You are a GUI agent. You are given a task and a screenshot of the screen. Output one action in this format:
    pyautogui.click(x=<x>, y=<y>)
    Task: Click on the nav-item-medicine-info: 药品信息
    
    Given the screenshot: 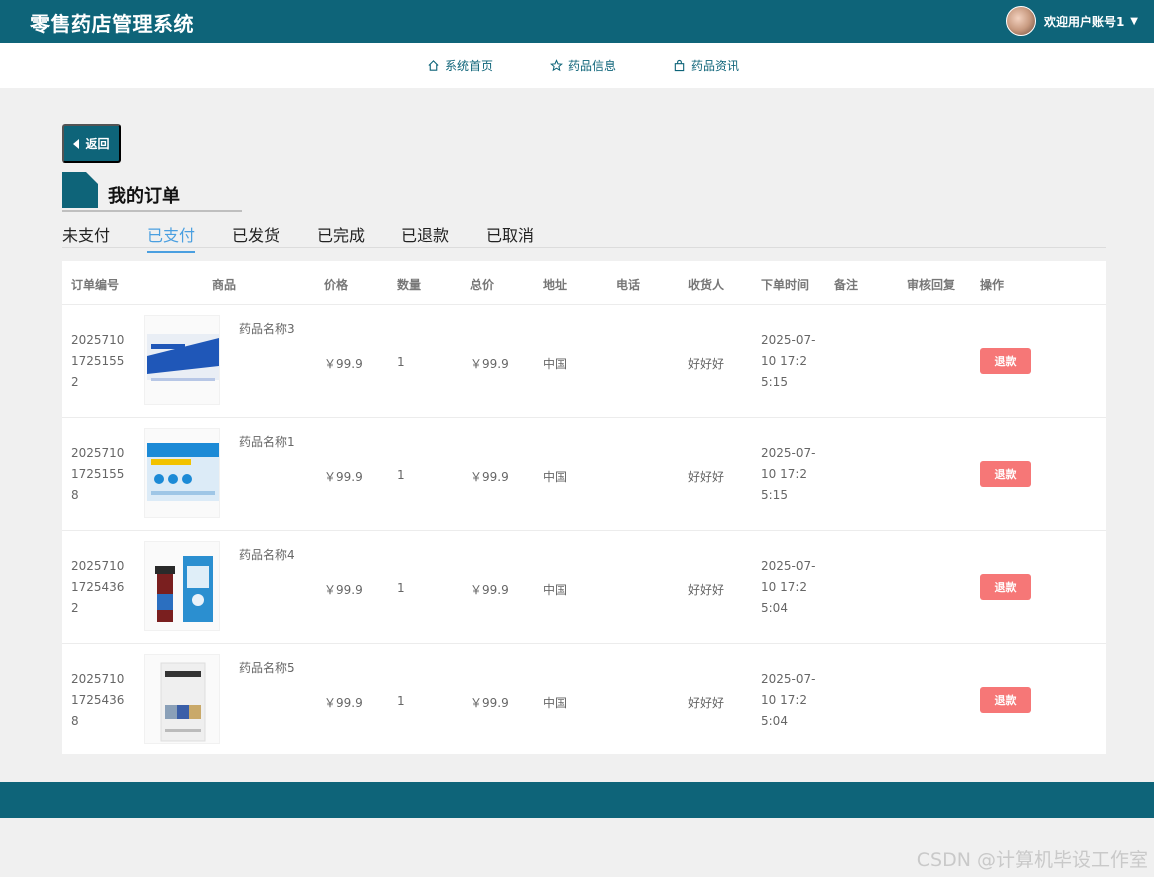 What is the action you would take?
    pyautogui.click(x=583, y=65)
    